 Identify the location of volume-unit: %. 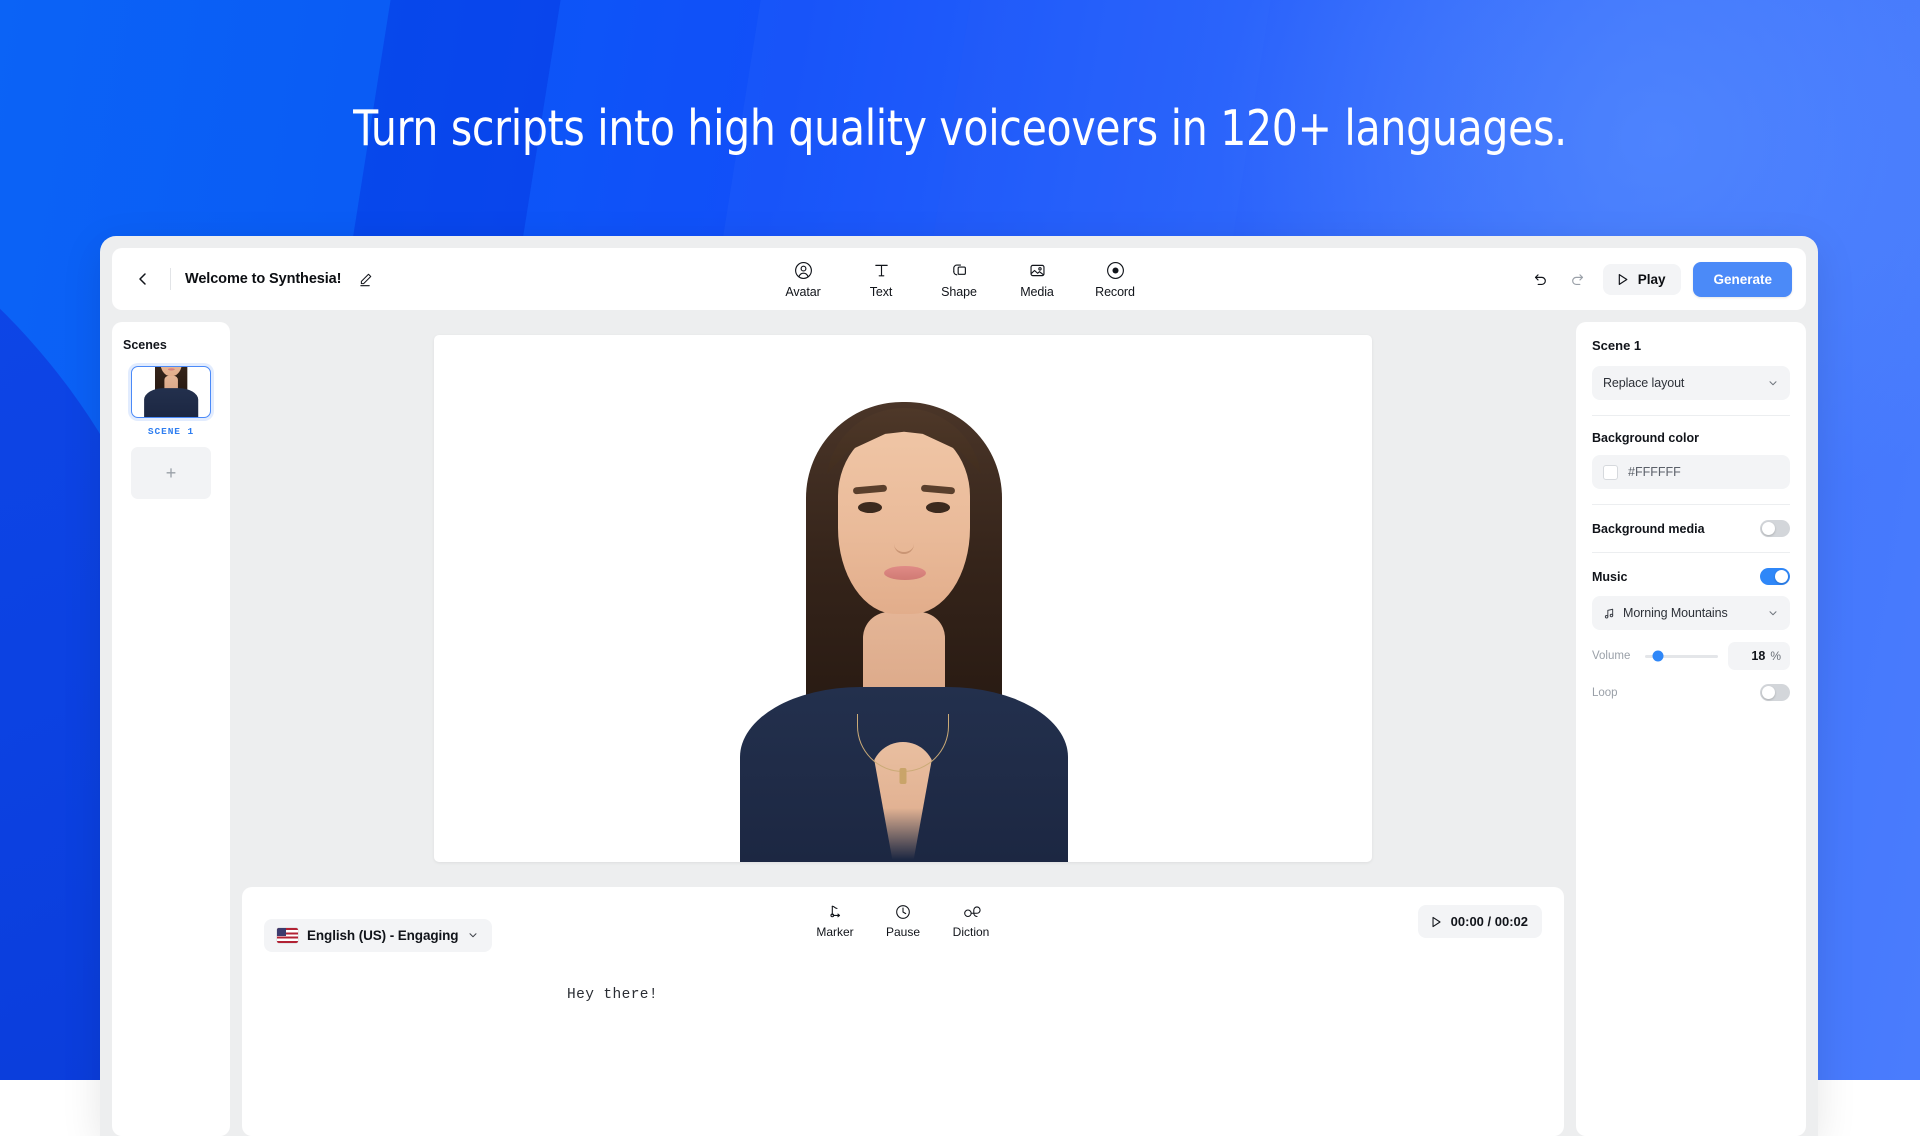
(1775, 656).